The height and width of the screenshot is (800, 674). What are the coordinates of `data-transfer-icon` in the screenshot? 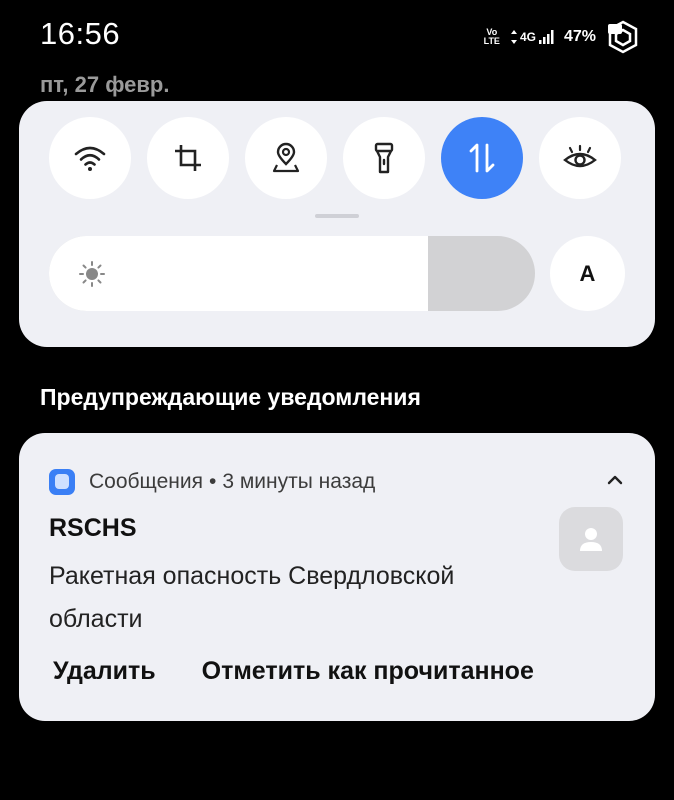 It's located at (482, 158).